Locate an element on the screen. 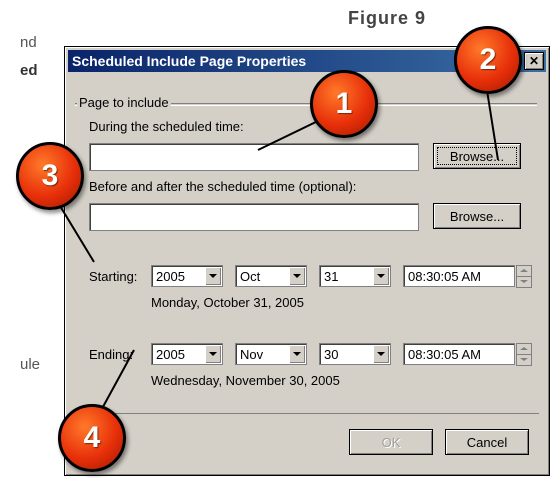  separator is located at coordinates (307, 413).